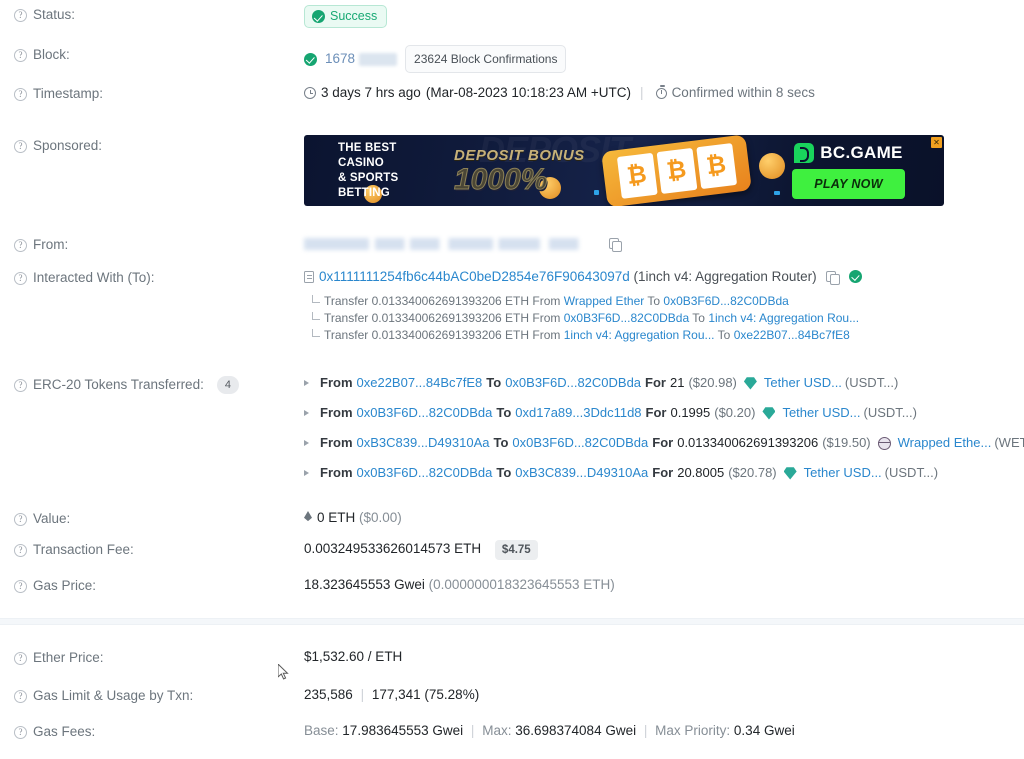  What do you see at coordinates (353, 656) in the screenshot?
I see `value-ether-price: $1,532.60 / ETH` at bounding box center [353, 656].